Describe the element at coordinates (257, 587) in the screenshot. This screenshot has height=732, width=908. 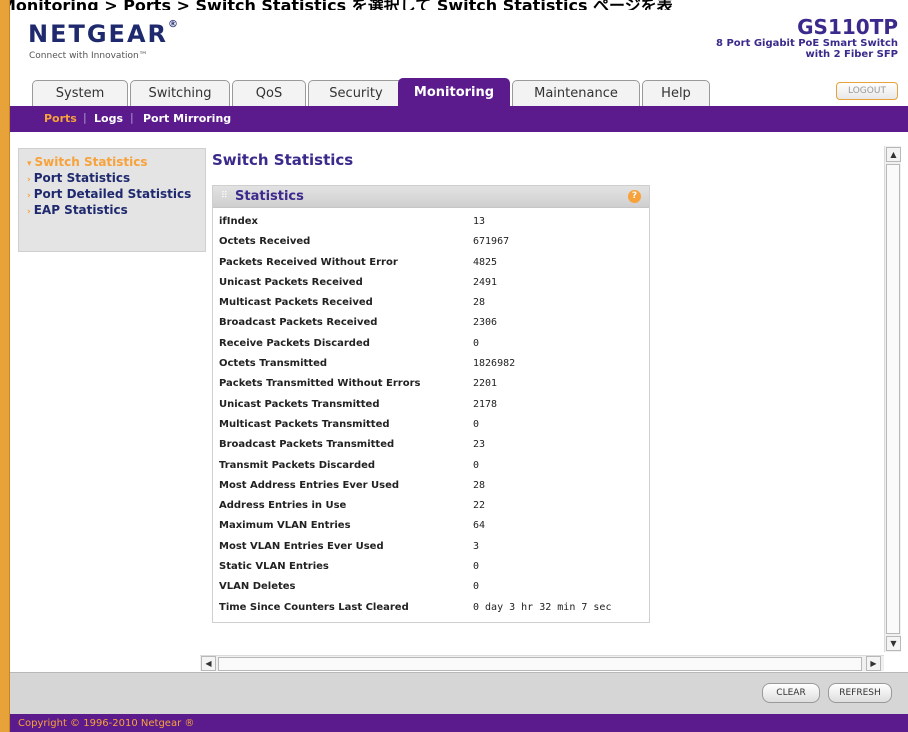
I see `stat-label: VLAN Deletes` at that location.